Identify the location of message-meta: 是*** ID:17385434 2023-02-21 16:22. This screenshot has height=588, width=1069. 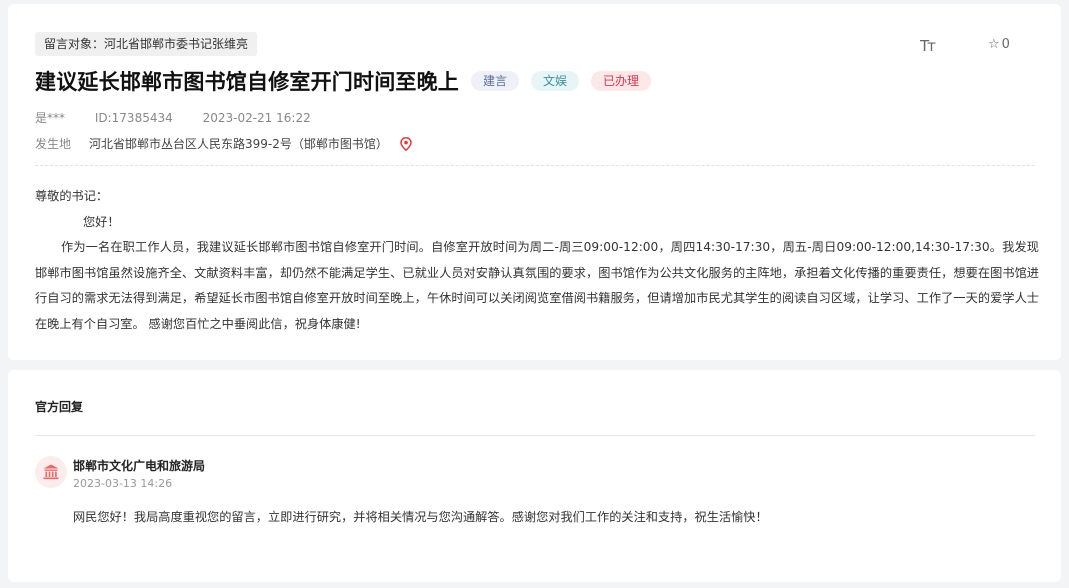
(173, 117).